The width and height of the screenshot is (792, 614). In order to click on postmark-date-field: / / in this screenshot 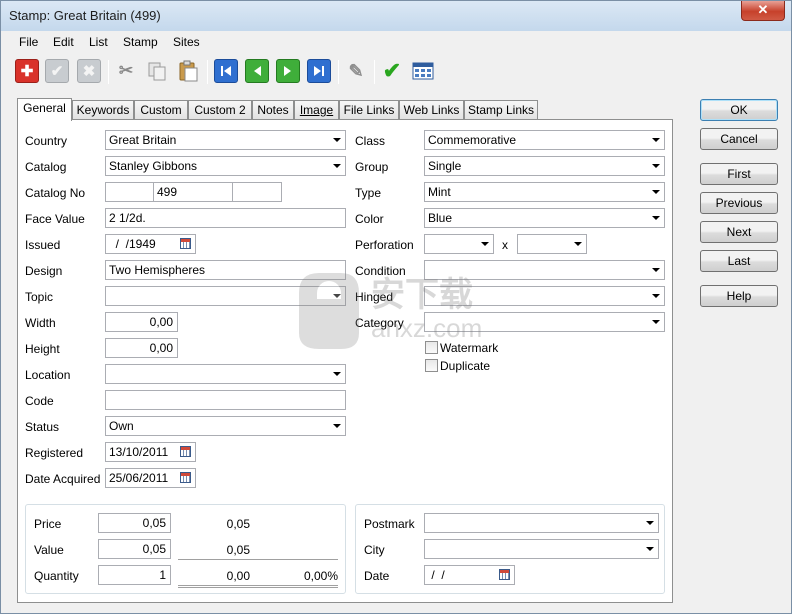, I will do `click(469, 575)`.